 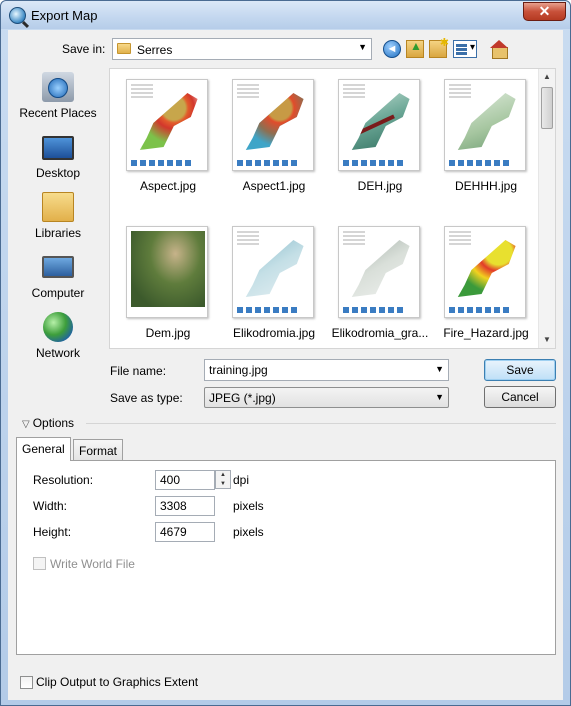 What do you see at coordinates (241, 480) in the screenshot?
I see `resolution-unit: dpi` at bounding box center [241, 480].